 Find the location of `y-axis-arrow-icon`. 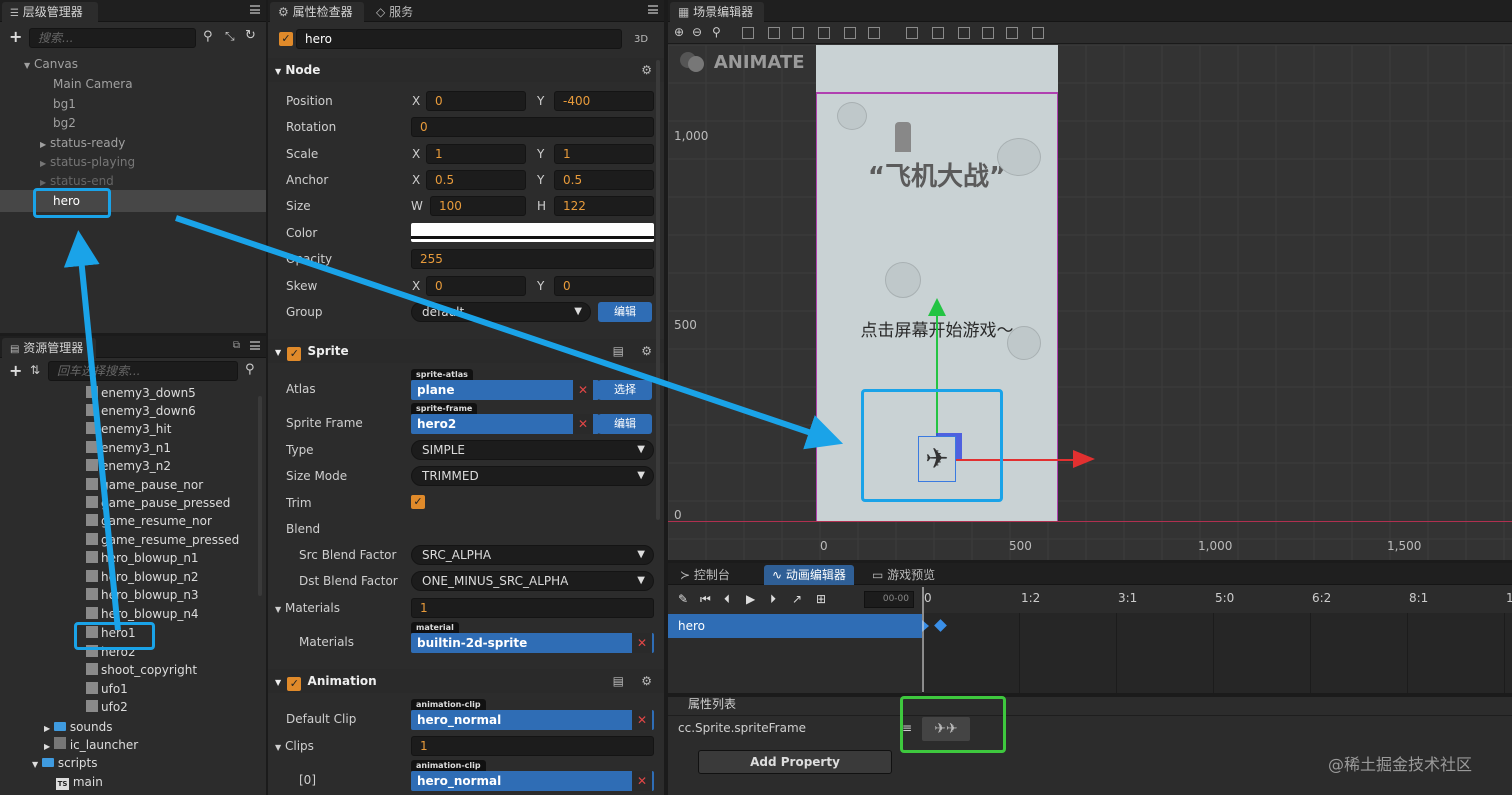

y-axis-arrow-icon is located at coordinates (937, 307).